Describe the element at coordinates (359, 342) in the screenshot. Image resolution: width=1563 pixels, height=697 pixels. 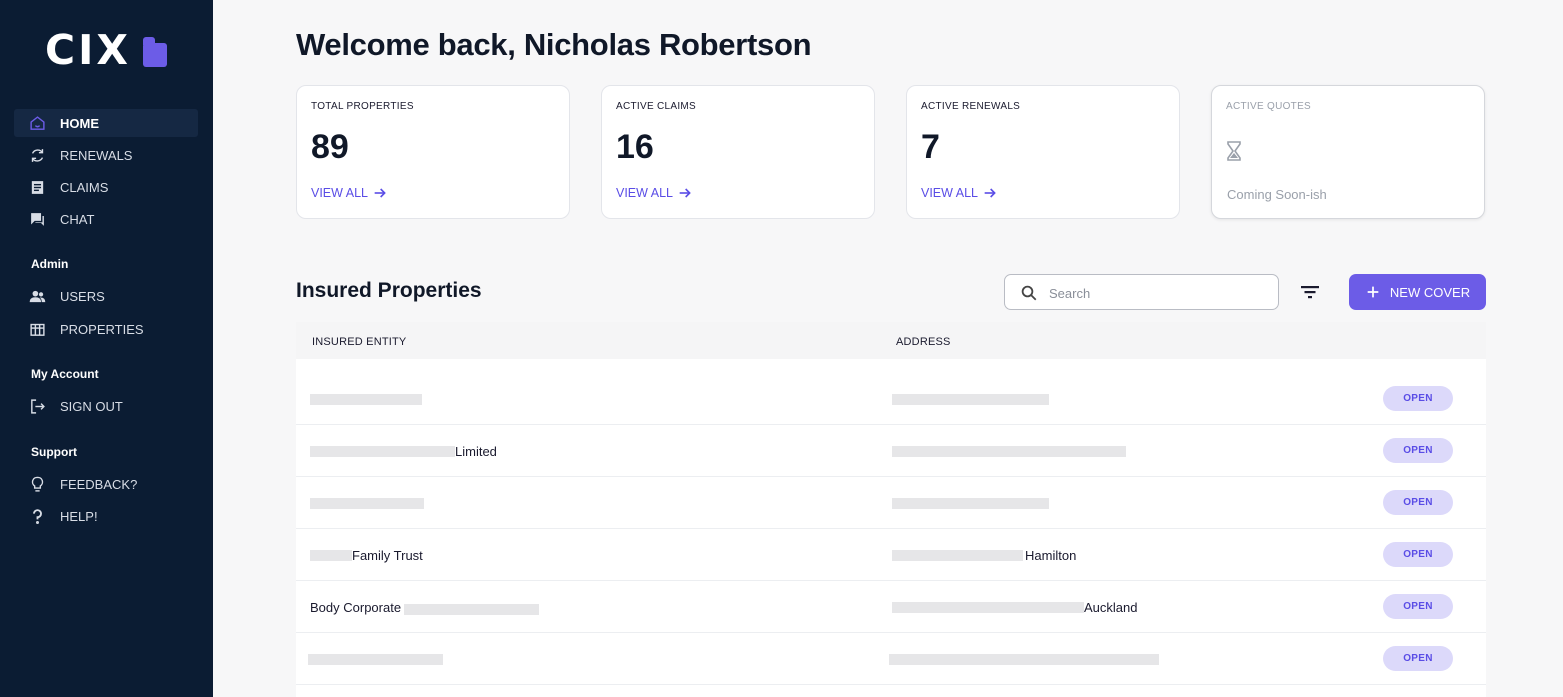
I see `column-insured-entity: INSURED ENTITY` at that location.